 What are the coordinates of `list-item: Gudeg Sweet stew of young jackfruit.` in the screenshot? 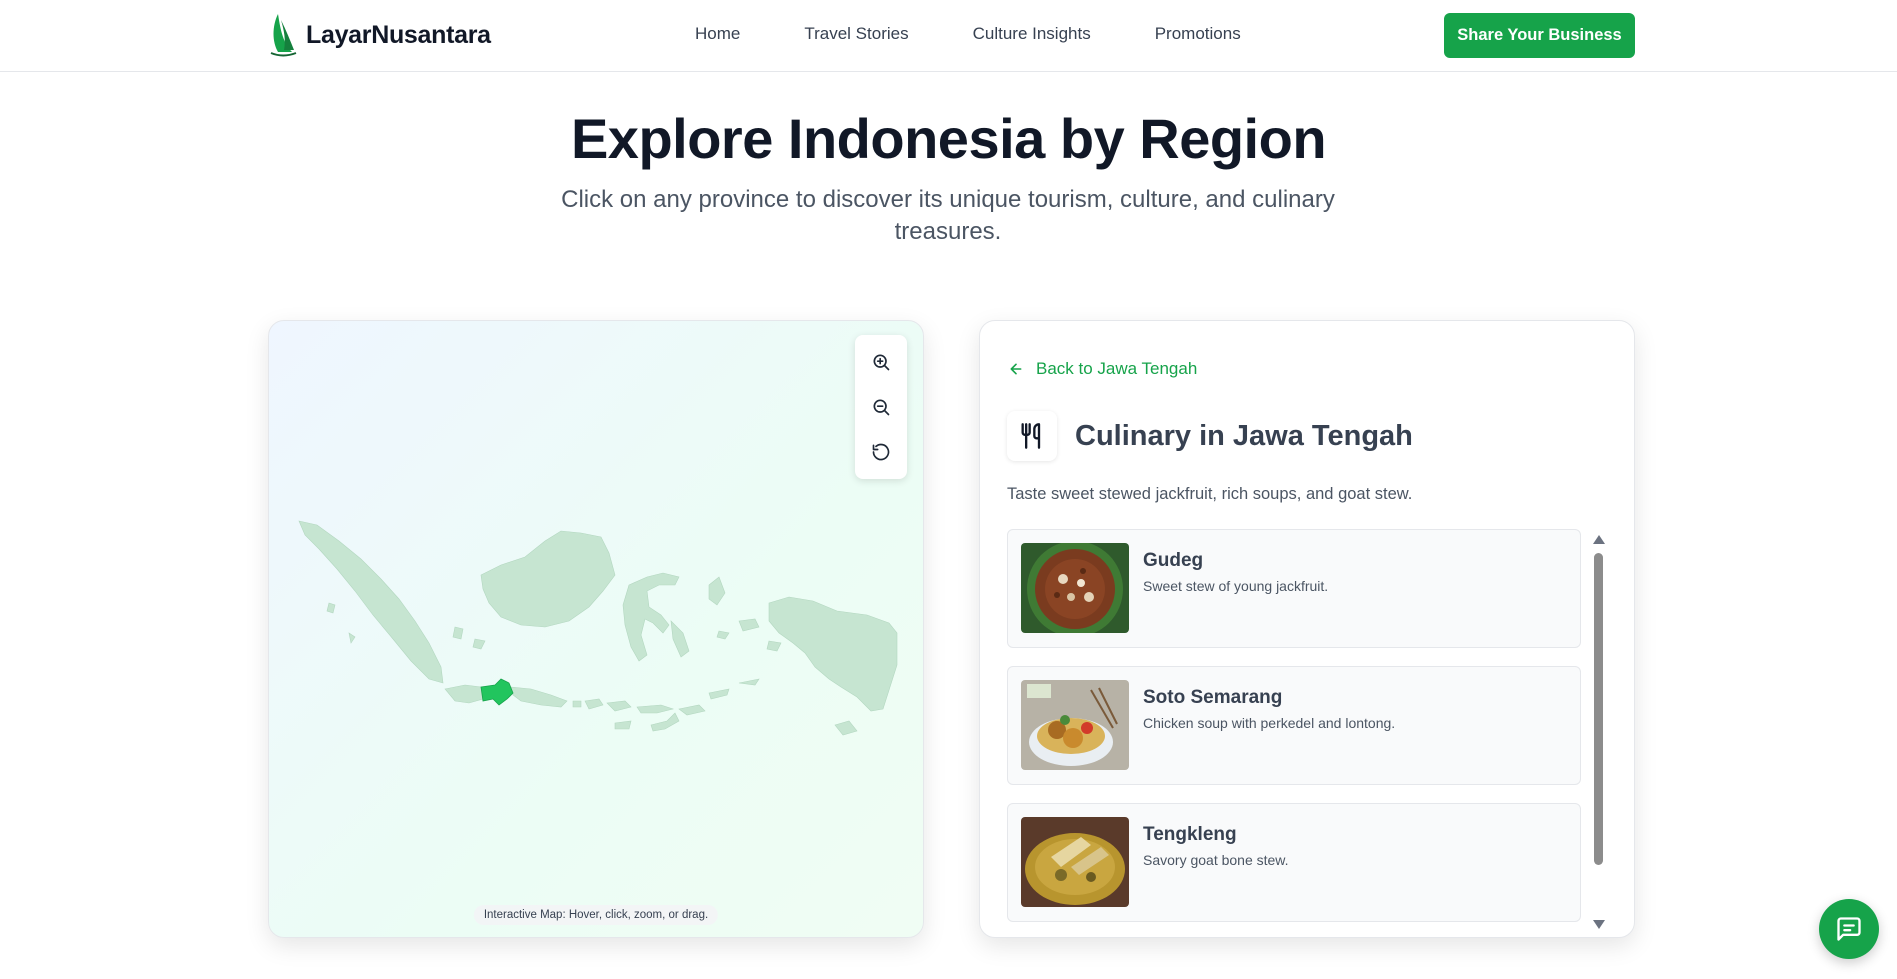 It's located at (1294, 588).